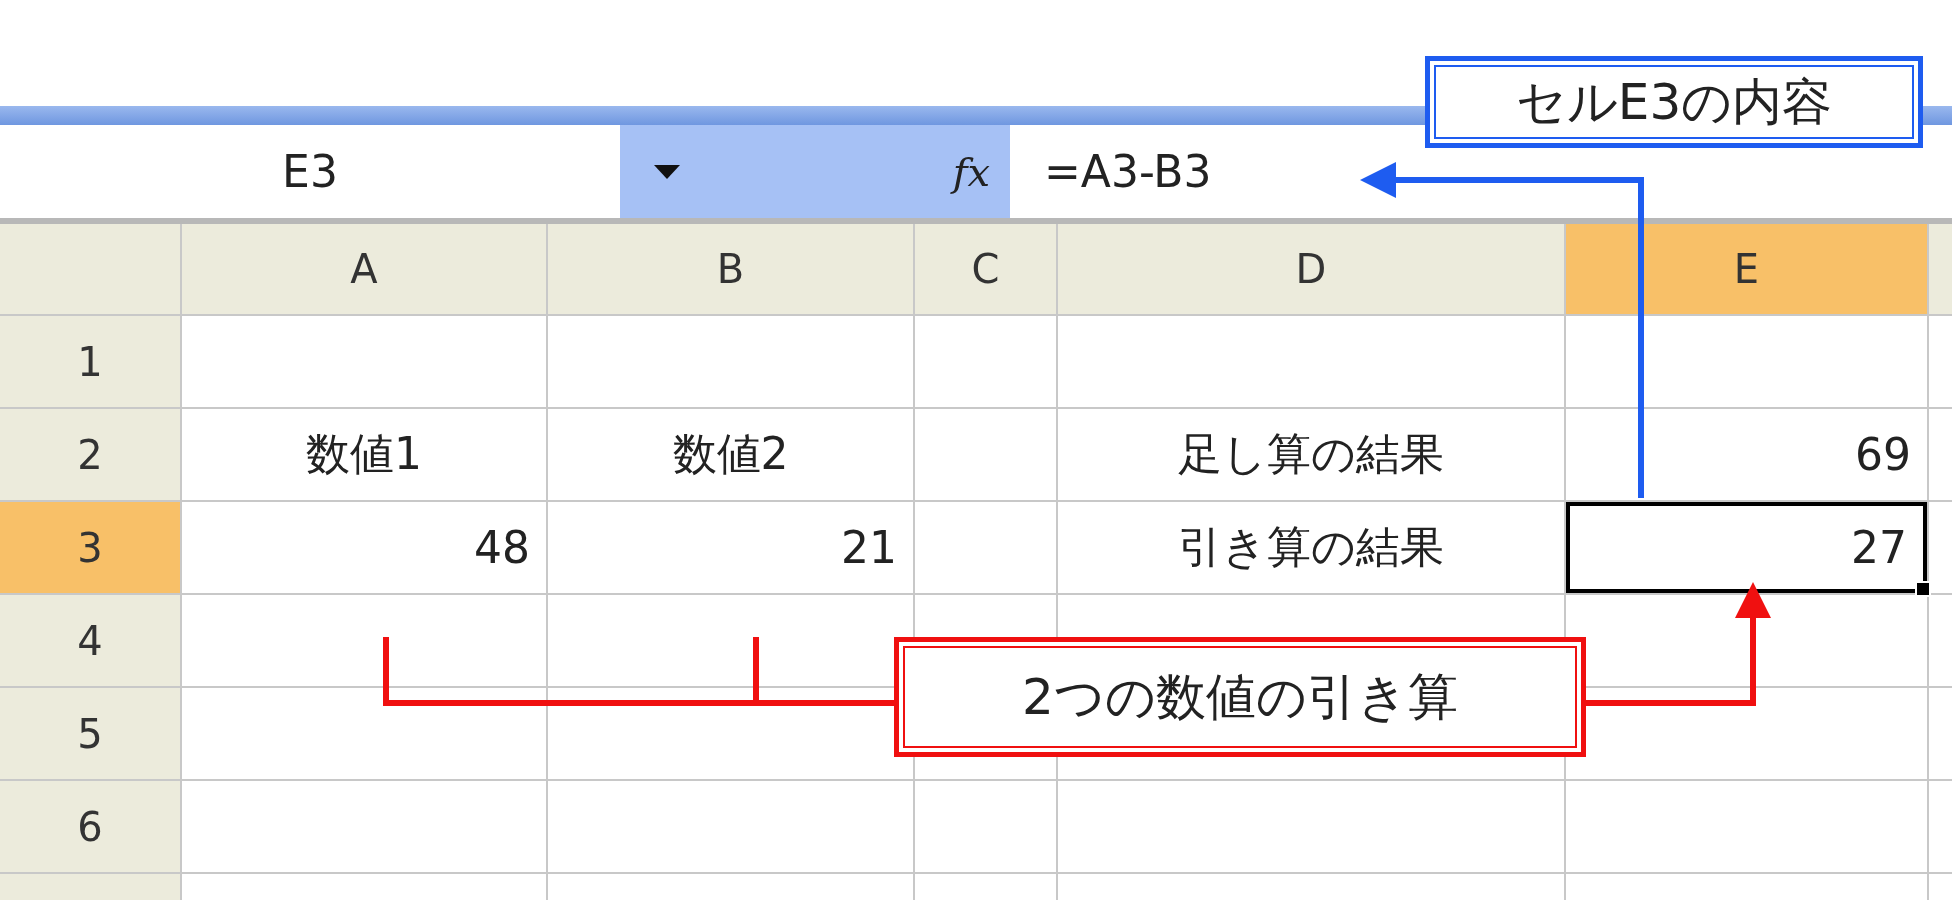 The image size is (1952, 900). I want to click on table-cell: 48, so click(364, 547).